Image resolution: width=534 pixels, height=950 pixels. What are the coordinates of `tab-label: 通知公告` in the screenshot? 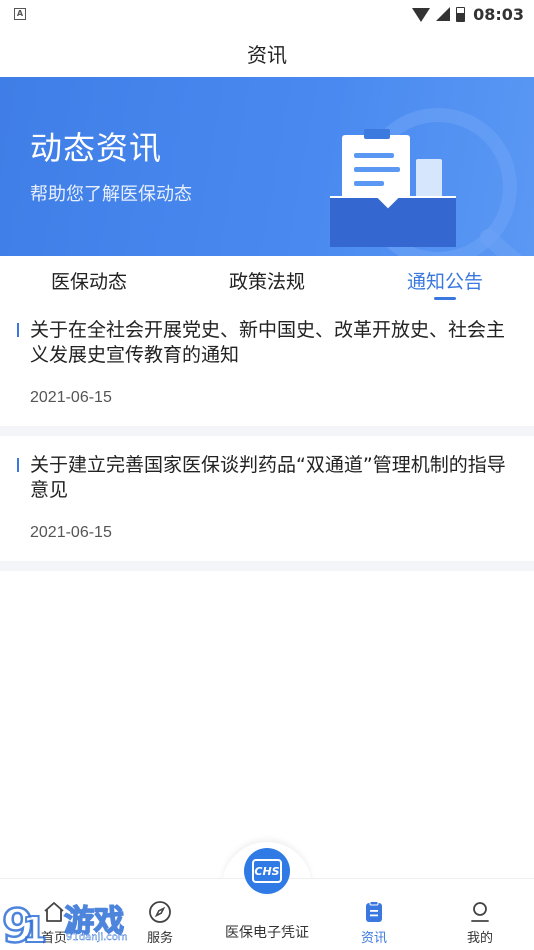 It's located at (444, 281).